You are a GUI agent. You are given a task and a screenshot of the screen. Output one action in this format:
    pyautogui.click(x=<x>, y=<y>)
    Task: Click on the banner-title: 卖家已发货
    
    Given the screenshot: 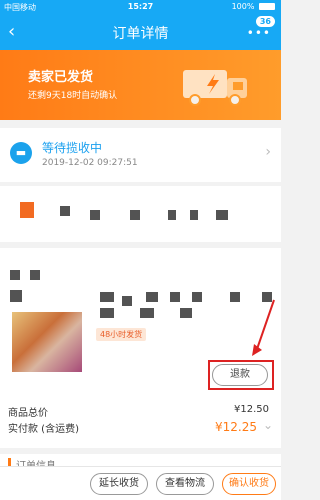 What is the action you would take?
    pyautogui.click(x=61, y=77)
    